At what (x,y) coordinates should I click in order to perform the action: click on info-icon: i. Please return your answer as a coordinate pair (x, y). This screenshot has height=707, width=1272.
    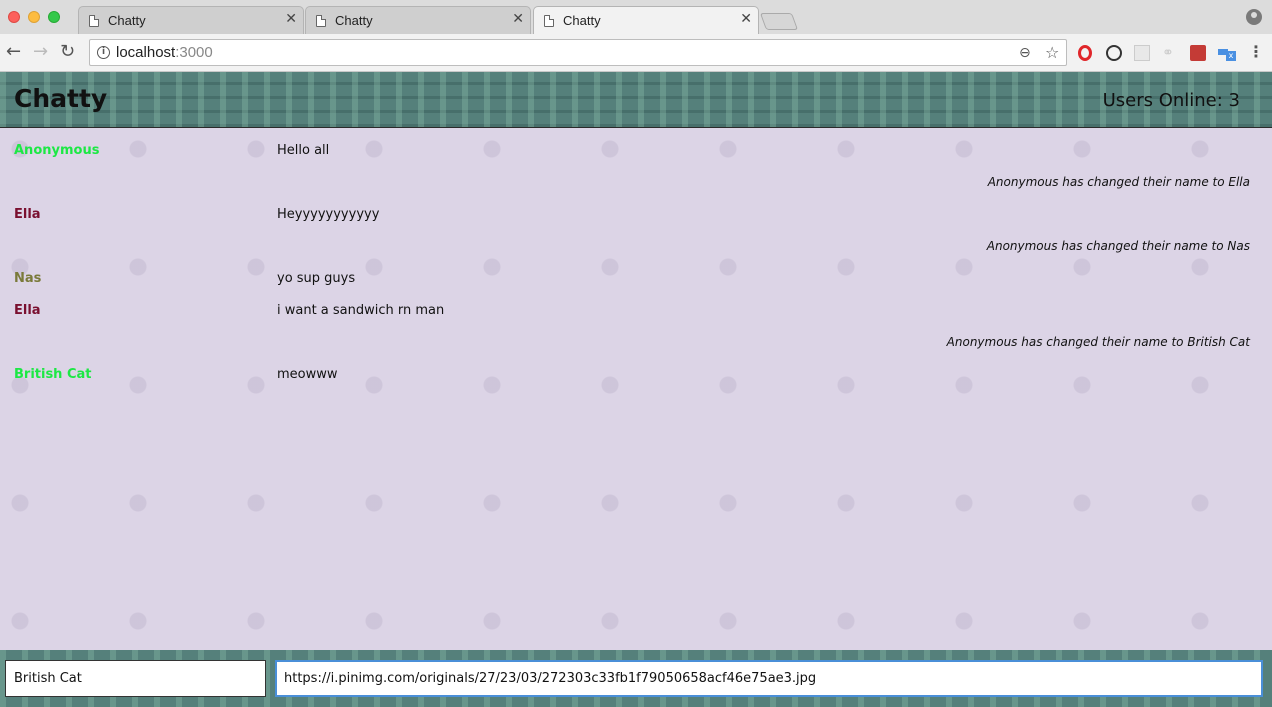
    Looking at the image, I should click on (103, 52).